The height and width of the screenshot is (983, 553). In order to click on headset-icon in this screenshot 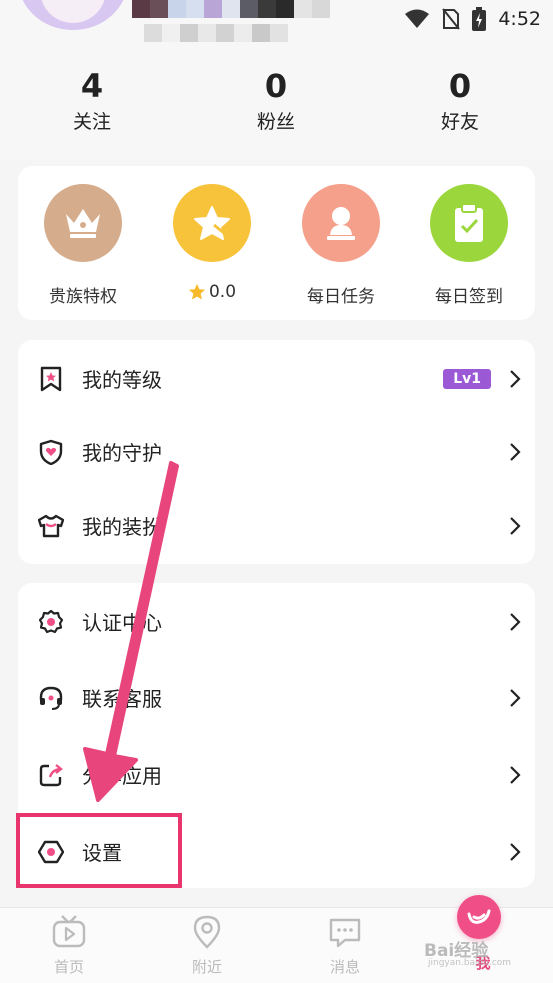, I will do `click(51, 698)`.